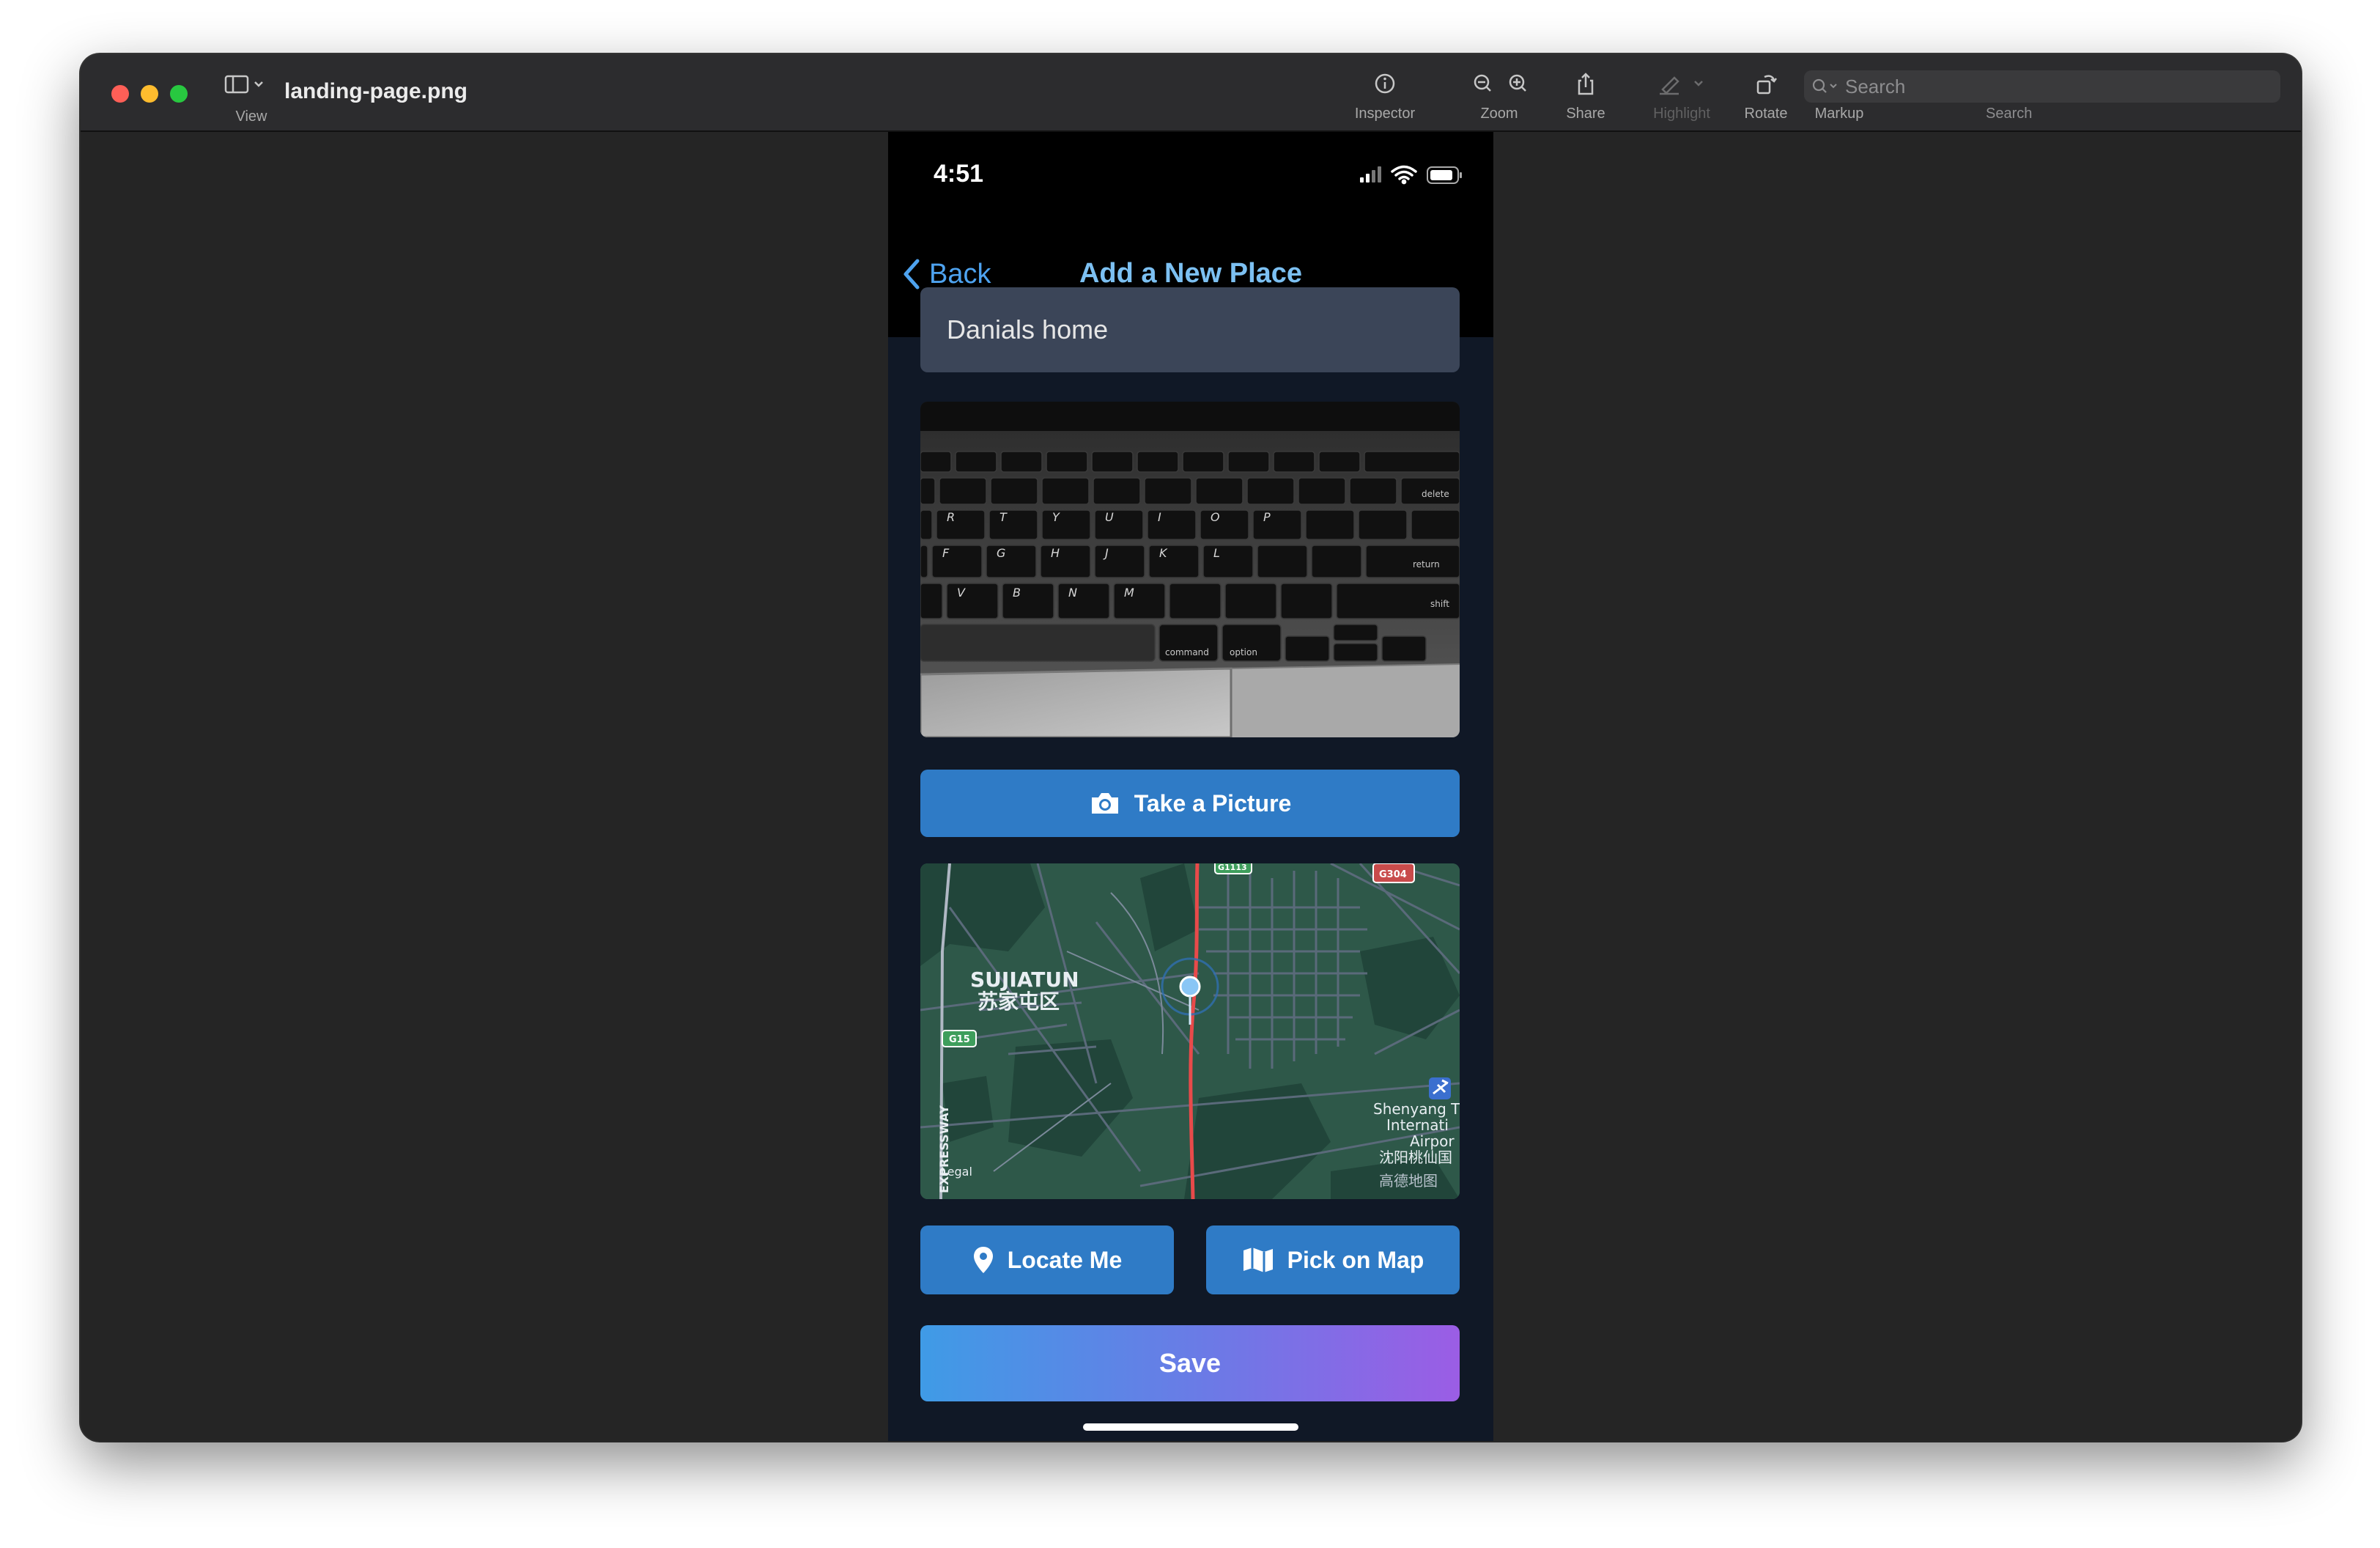 This screenshot has height=1548, width=2380. I want to click on map-district-zh: 苏家屯区, so click(1019, 1001).